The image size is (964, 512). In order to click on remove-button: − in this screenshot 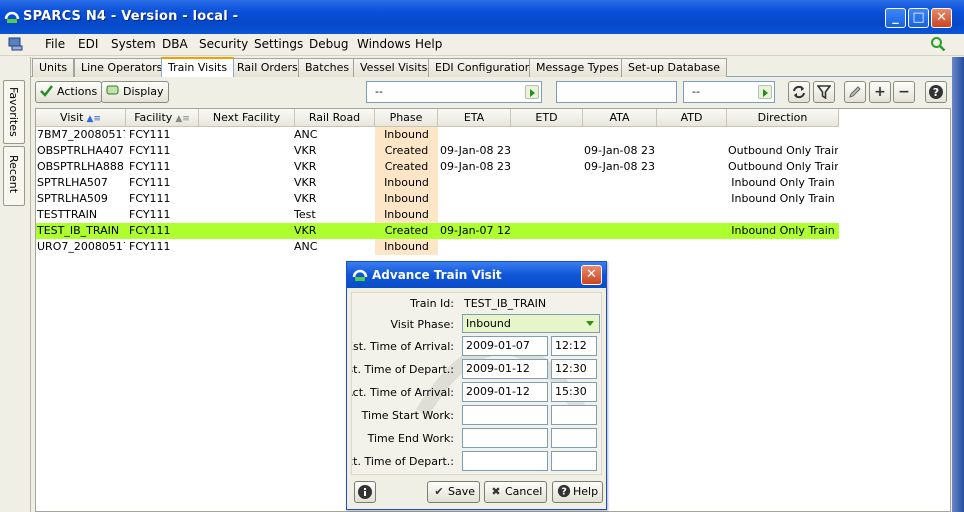, I will do `click(904, 92)`.